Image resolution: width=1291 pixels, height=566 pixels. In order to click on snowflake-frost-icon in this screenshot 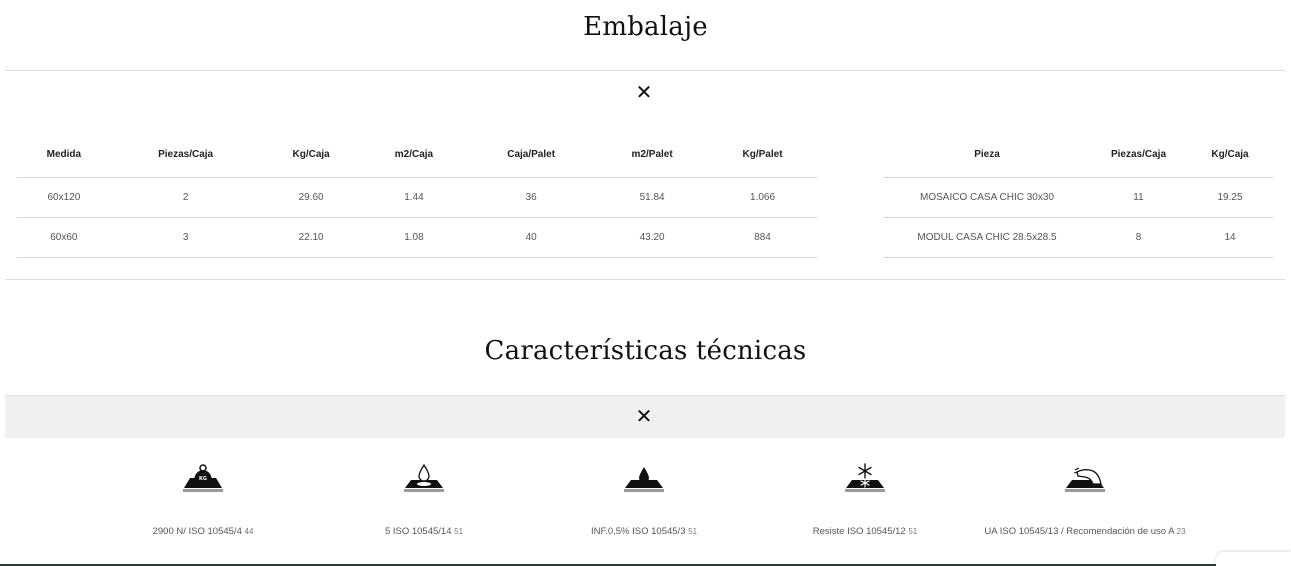, I will do `click(865, 477)`.